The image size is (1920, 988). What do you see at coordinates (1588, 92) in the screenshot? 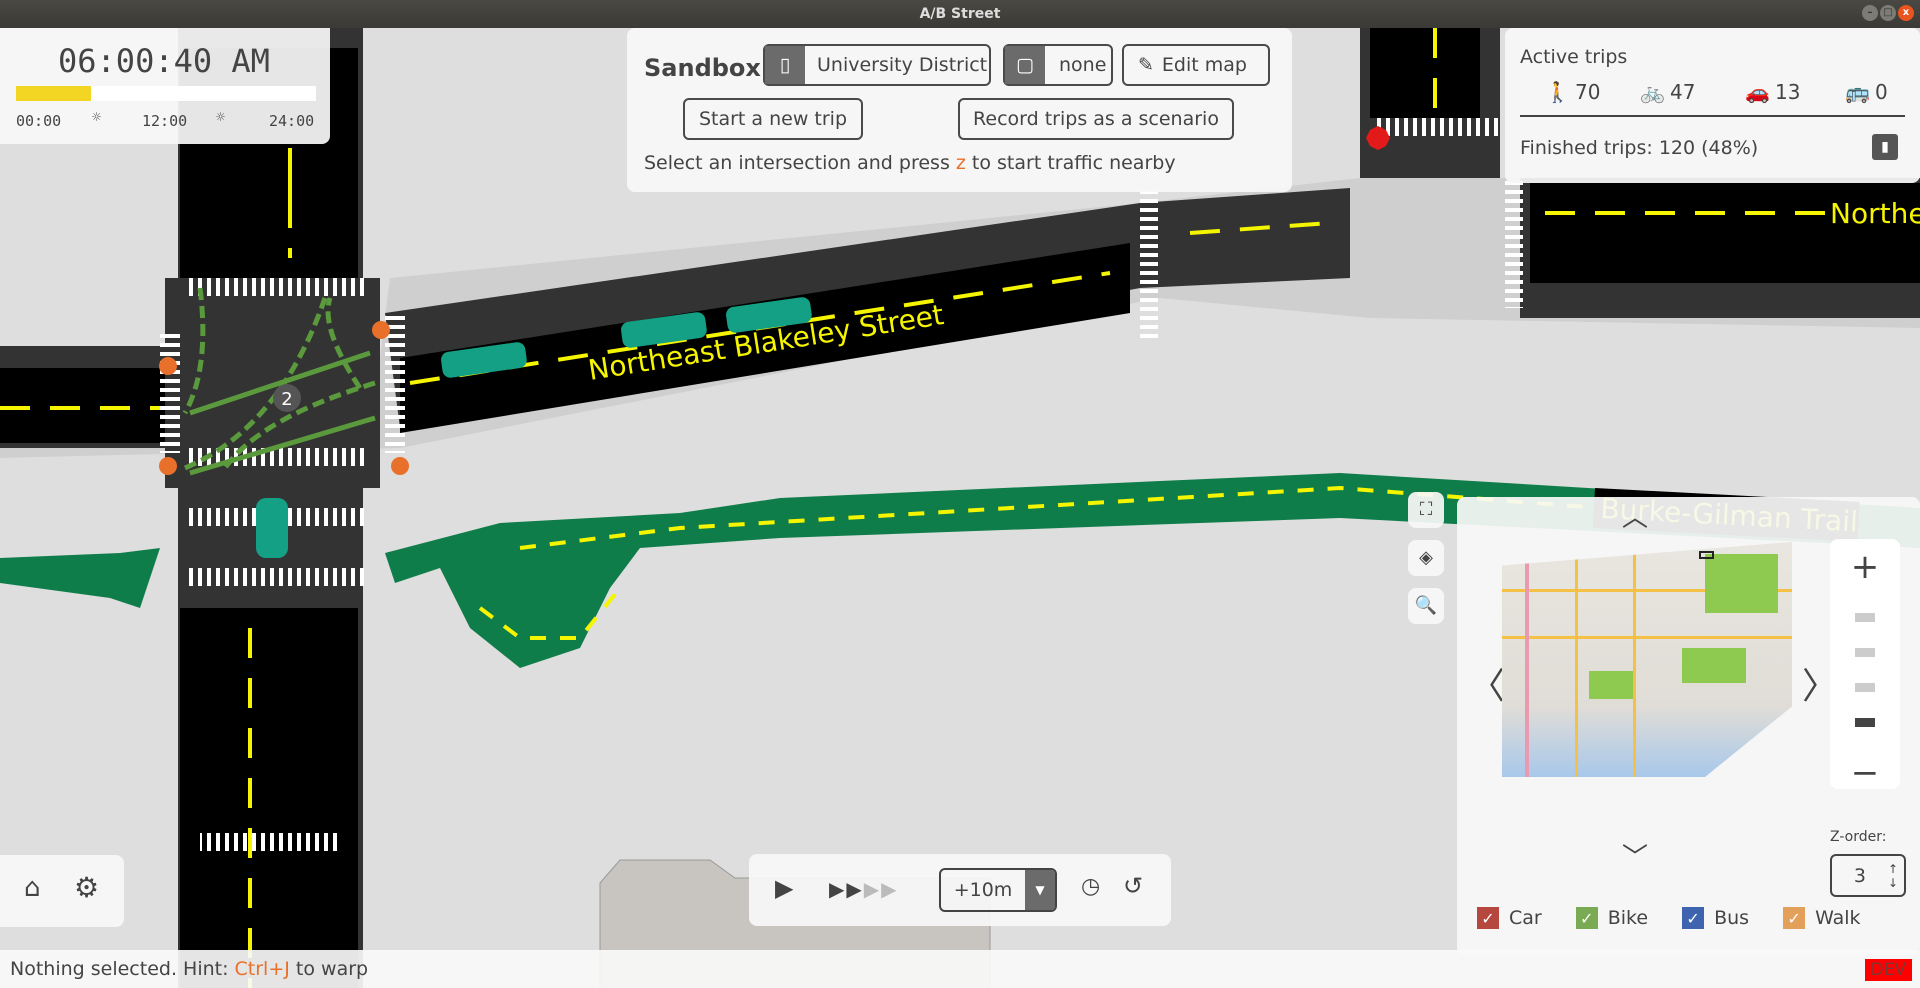
I see `active-walk-count: 70` at bounding box center [1588, 92].